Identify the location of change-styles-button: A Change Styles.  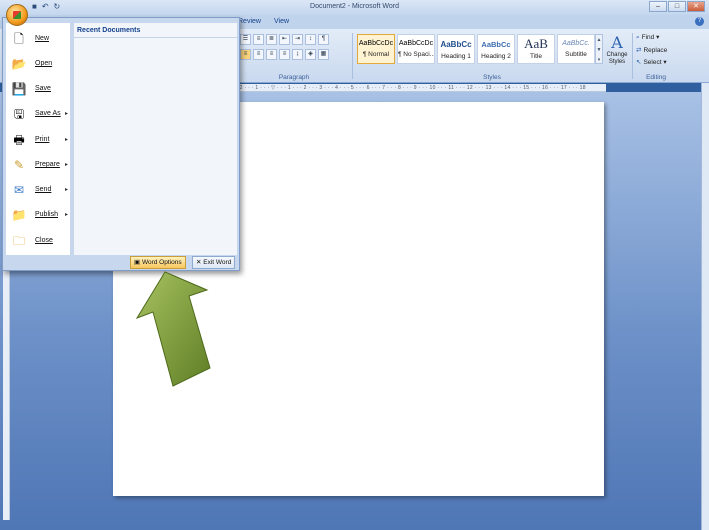
(617, 49).